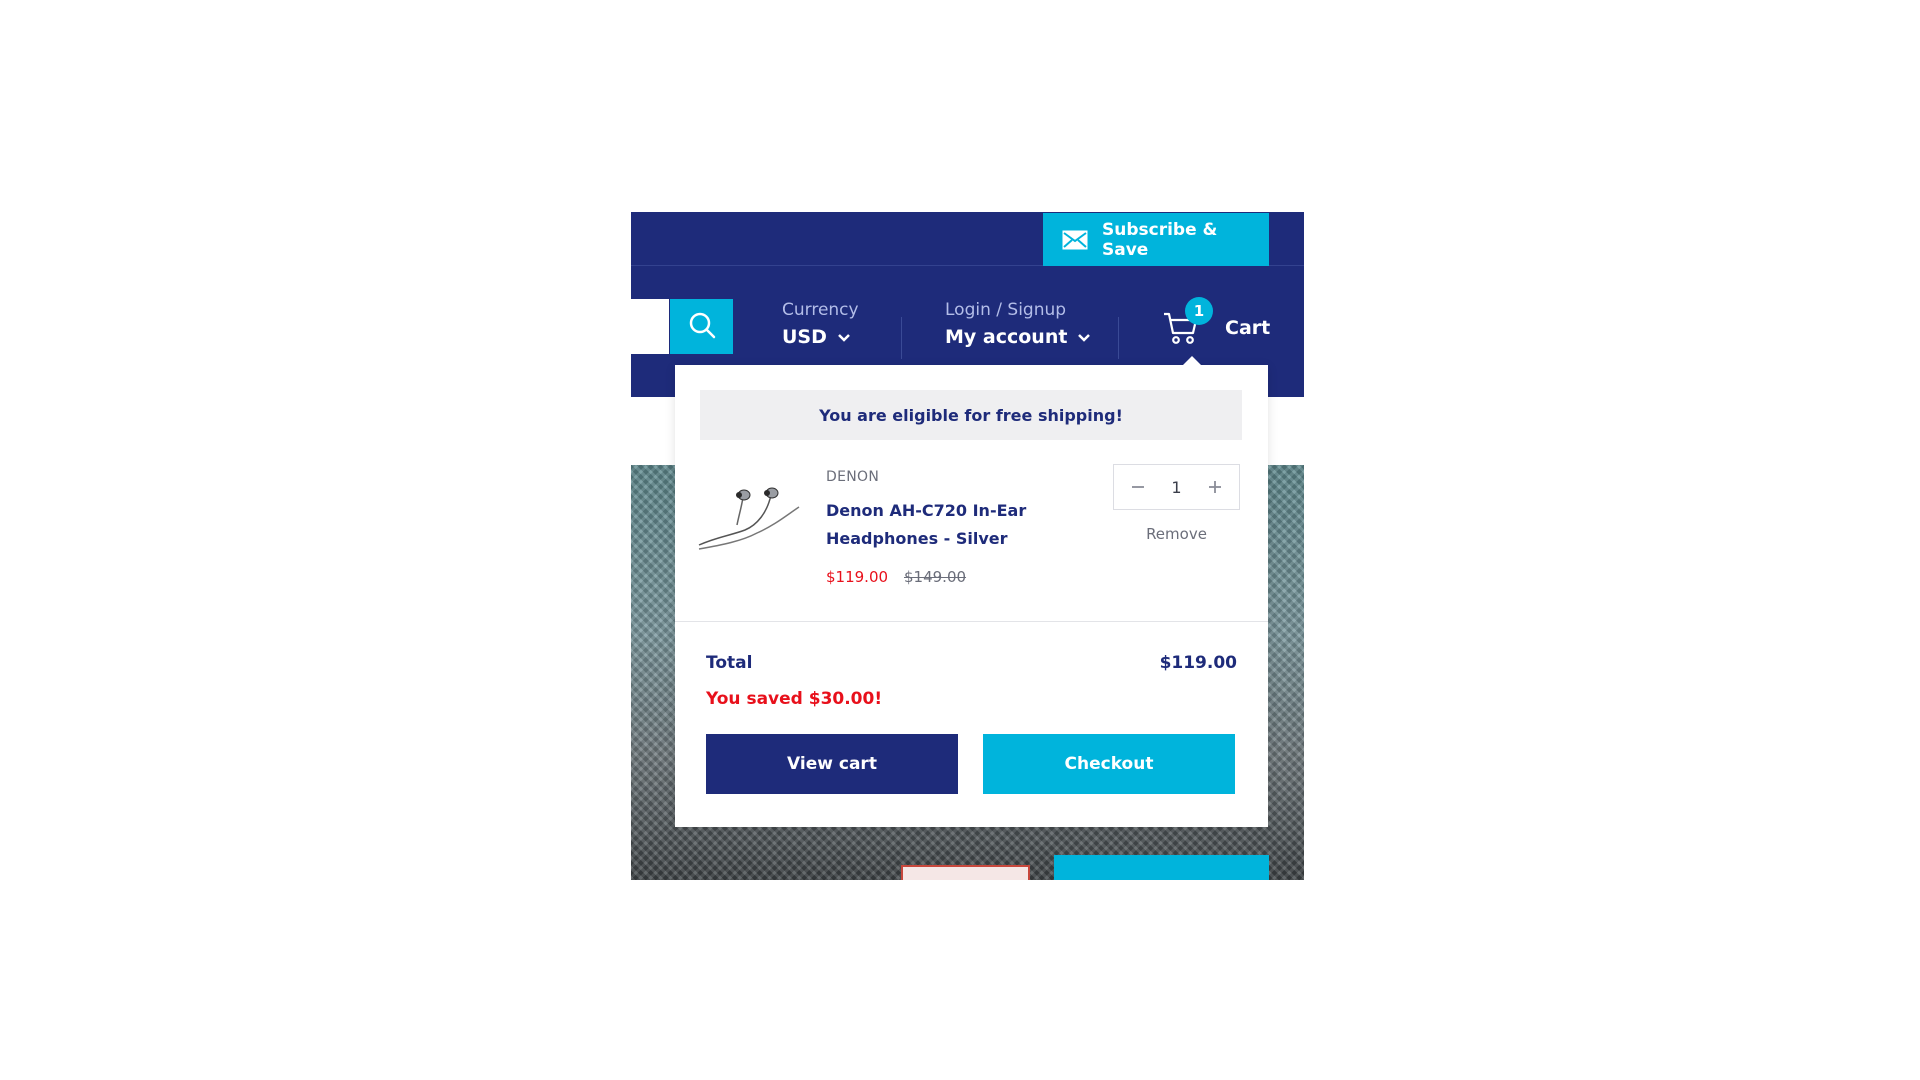  I want to click on cart-icon, so click(1181, 330).